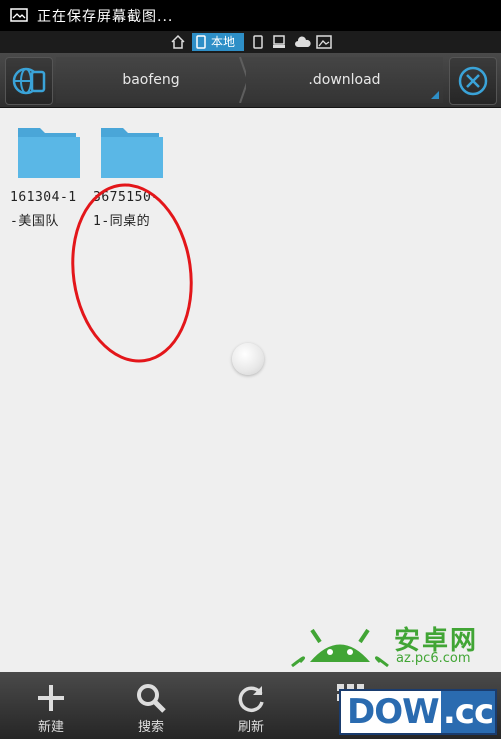 The height and width of the screenshot is (739, 501). I want to click on pc-icon, so click(279, 42).